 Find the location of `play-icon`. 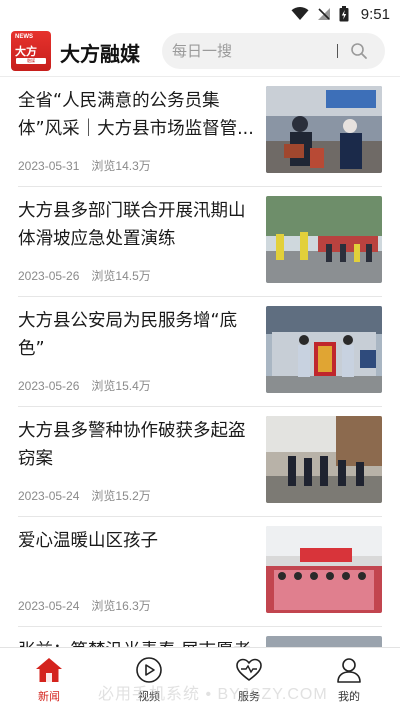

play-icon is located at coordinates (149, 670).